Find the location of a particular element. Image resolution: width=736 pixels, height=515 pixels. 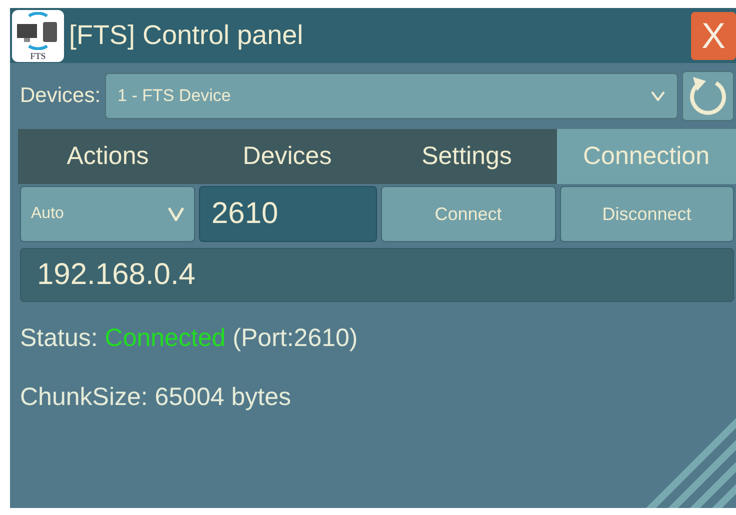

tab: Devices is located at coordinates (287, 156).